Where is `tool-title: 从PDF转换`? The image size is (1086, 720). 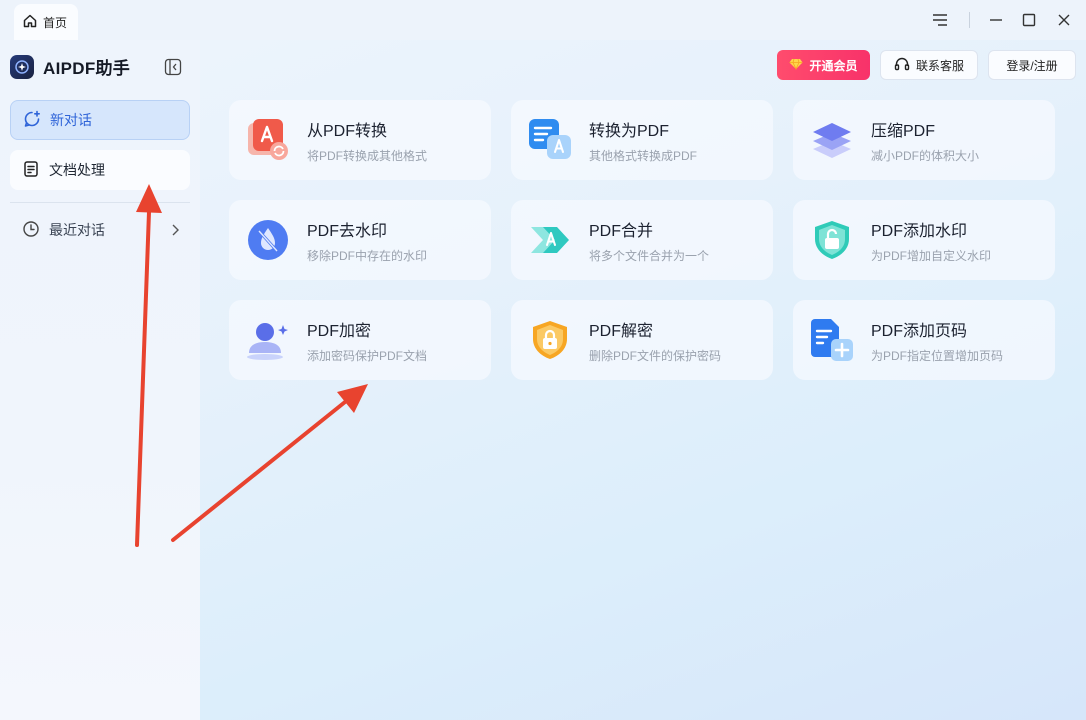
tool-title: 从PDF转换 is located at coordinates (347, 131).